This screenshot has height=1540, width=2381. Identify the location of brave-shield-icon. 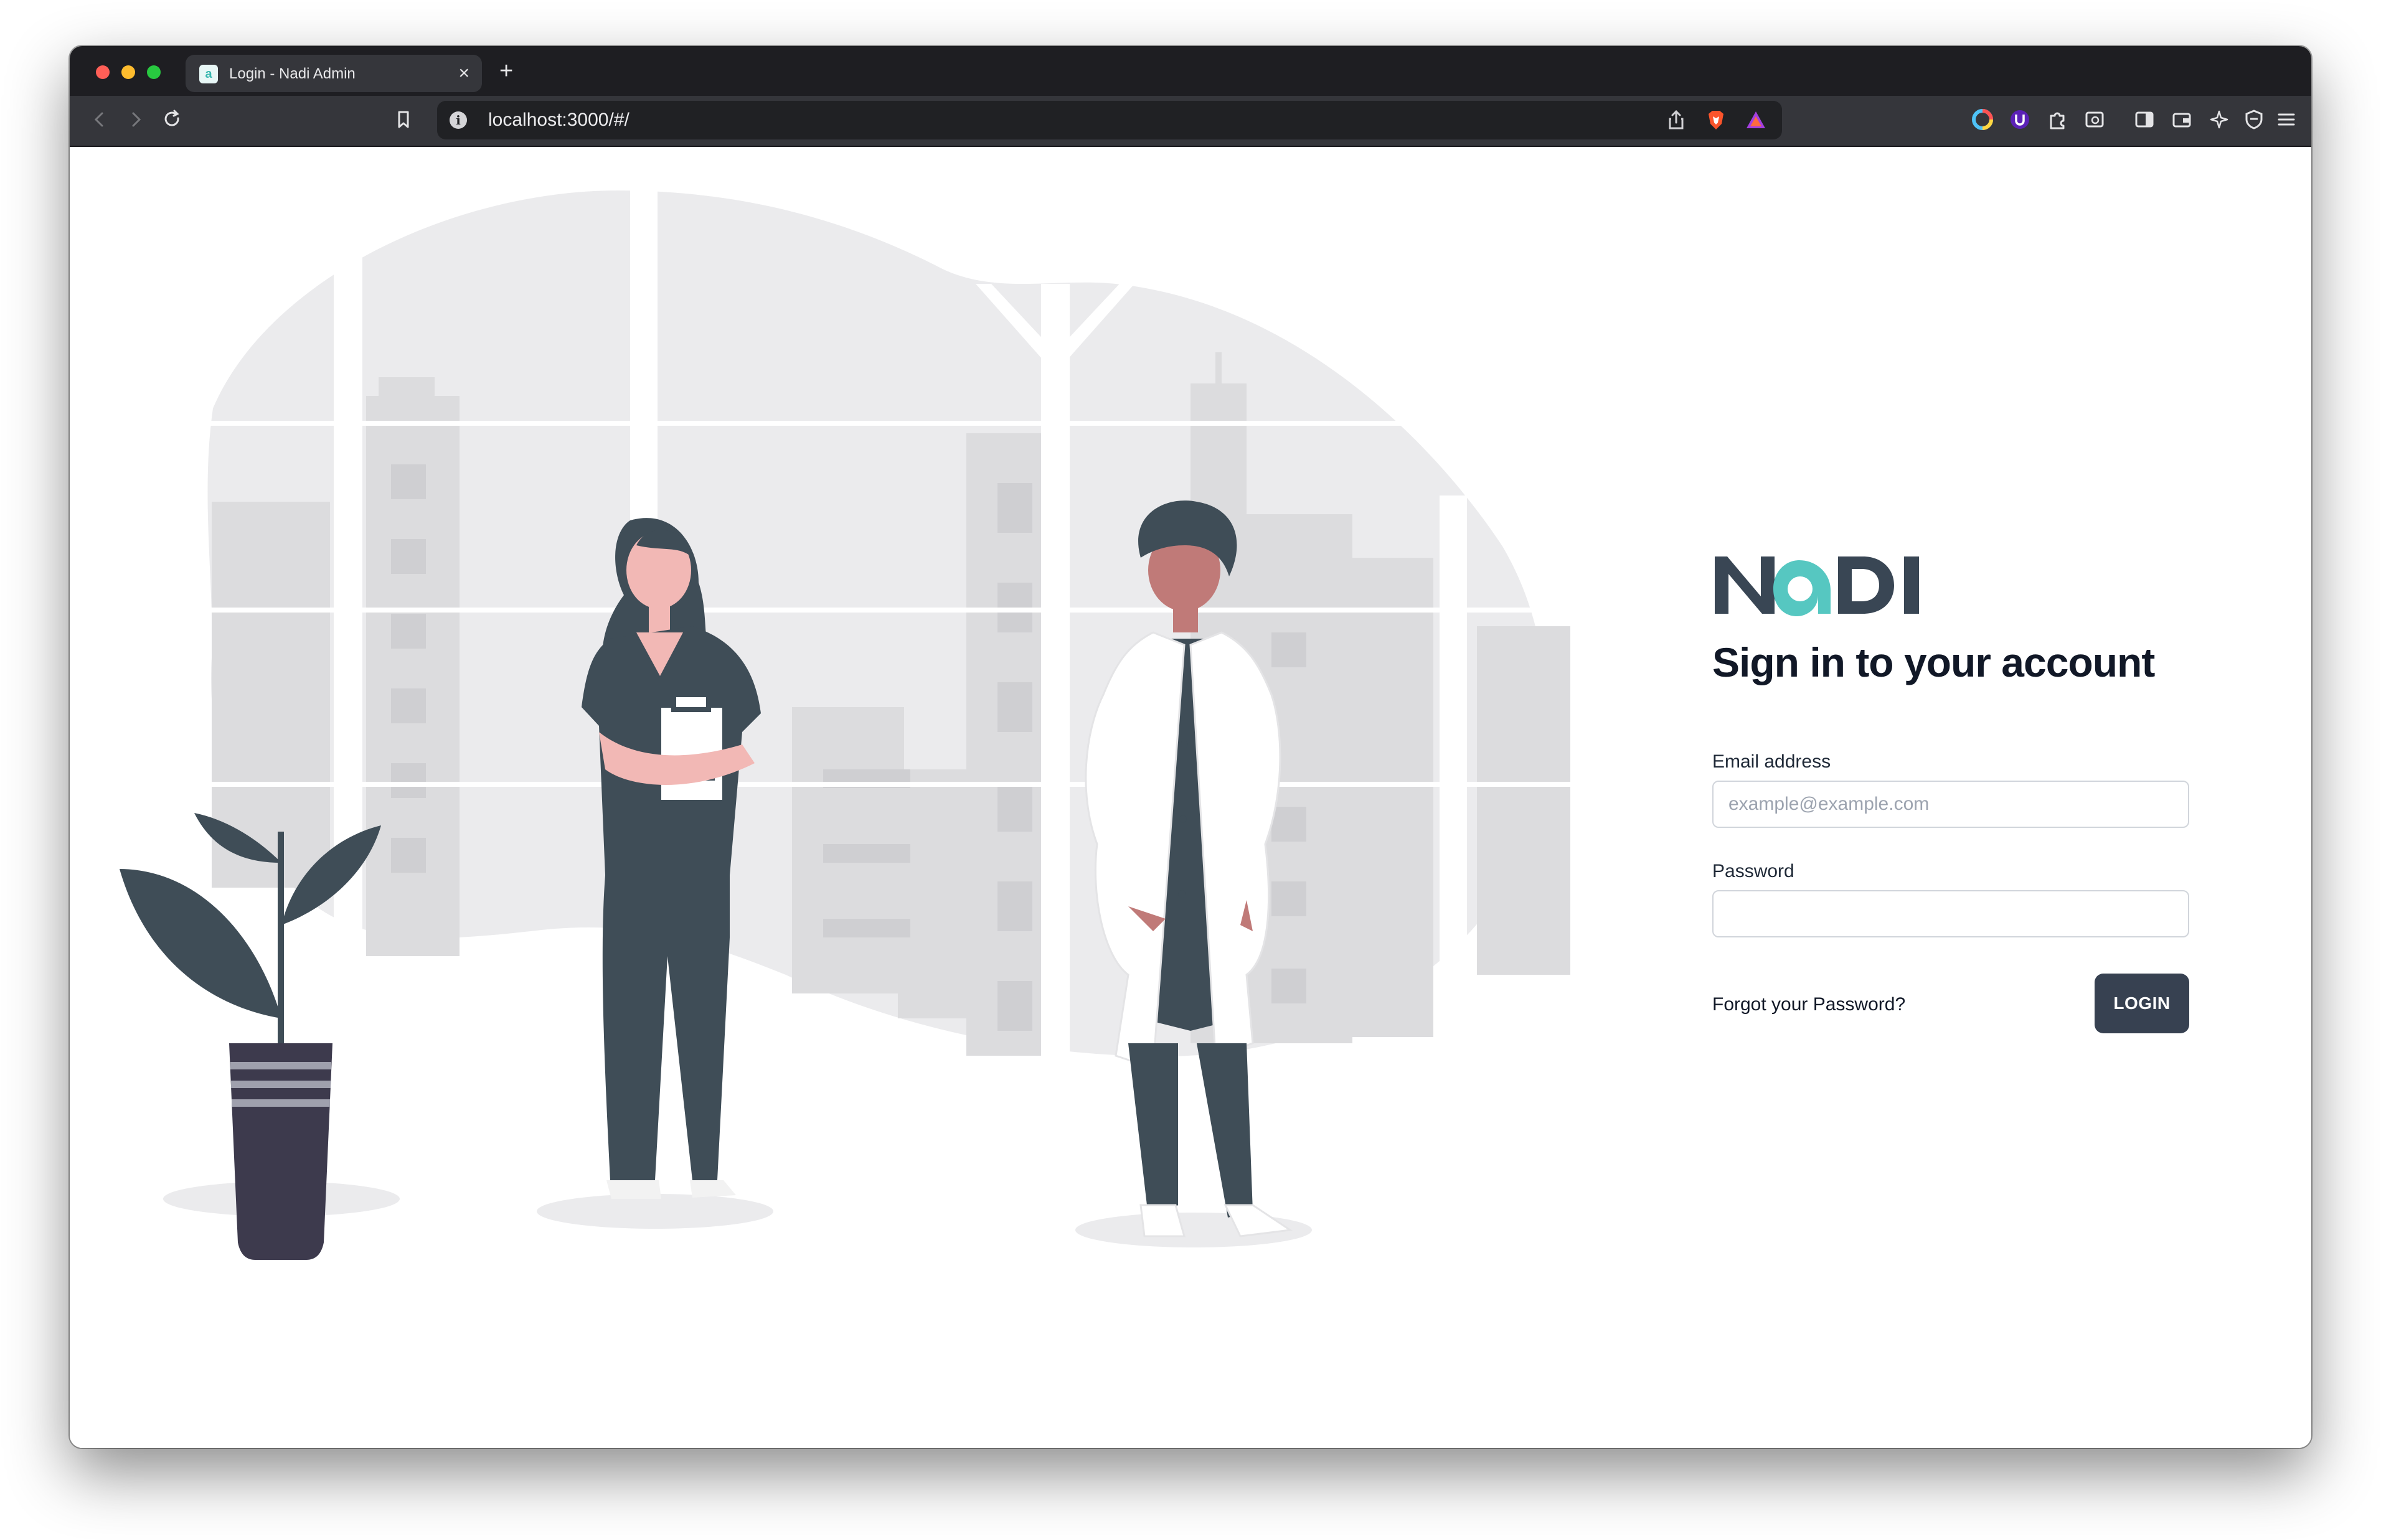
(1716, 120).